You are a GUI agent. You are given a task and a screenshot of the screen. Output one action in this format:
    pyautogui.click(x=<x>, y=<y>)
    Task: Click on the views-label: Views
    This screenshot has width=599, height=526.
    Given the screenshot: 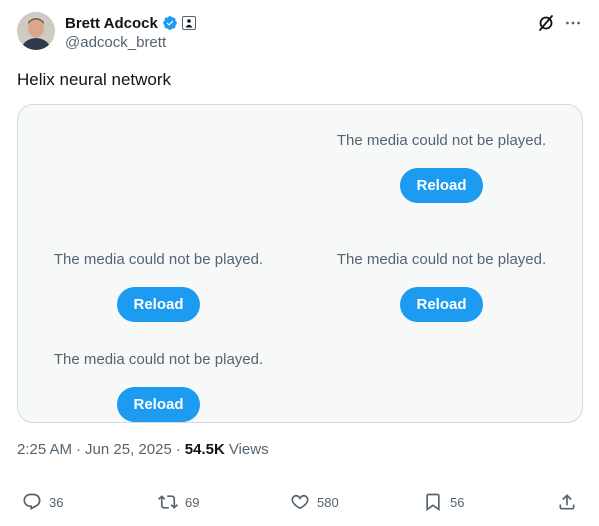 What is the action you would take?
    pyautogui.click(x=248, y=449)
    